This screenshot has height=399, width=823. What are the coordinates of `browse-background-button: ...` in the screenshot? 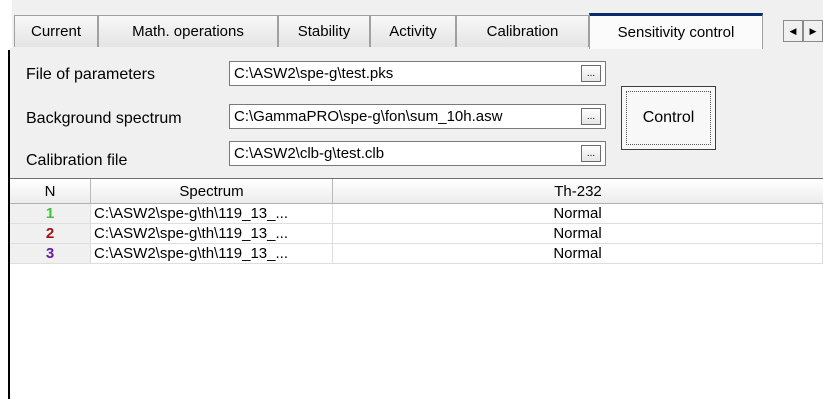 It's located at (591, 116).